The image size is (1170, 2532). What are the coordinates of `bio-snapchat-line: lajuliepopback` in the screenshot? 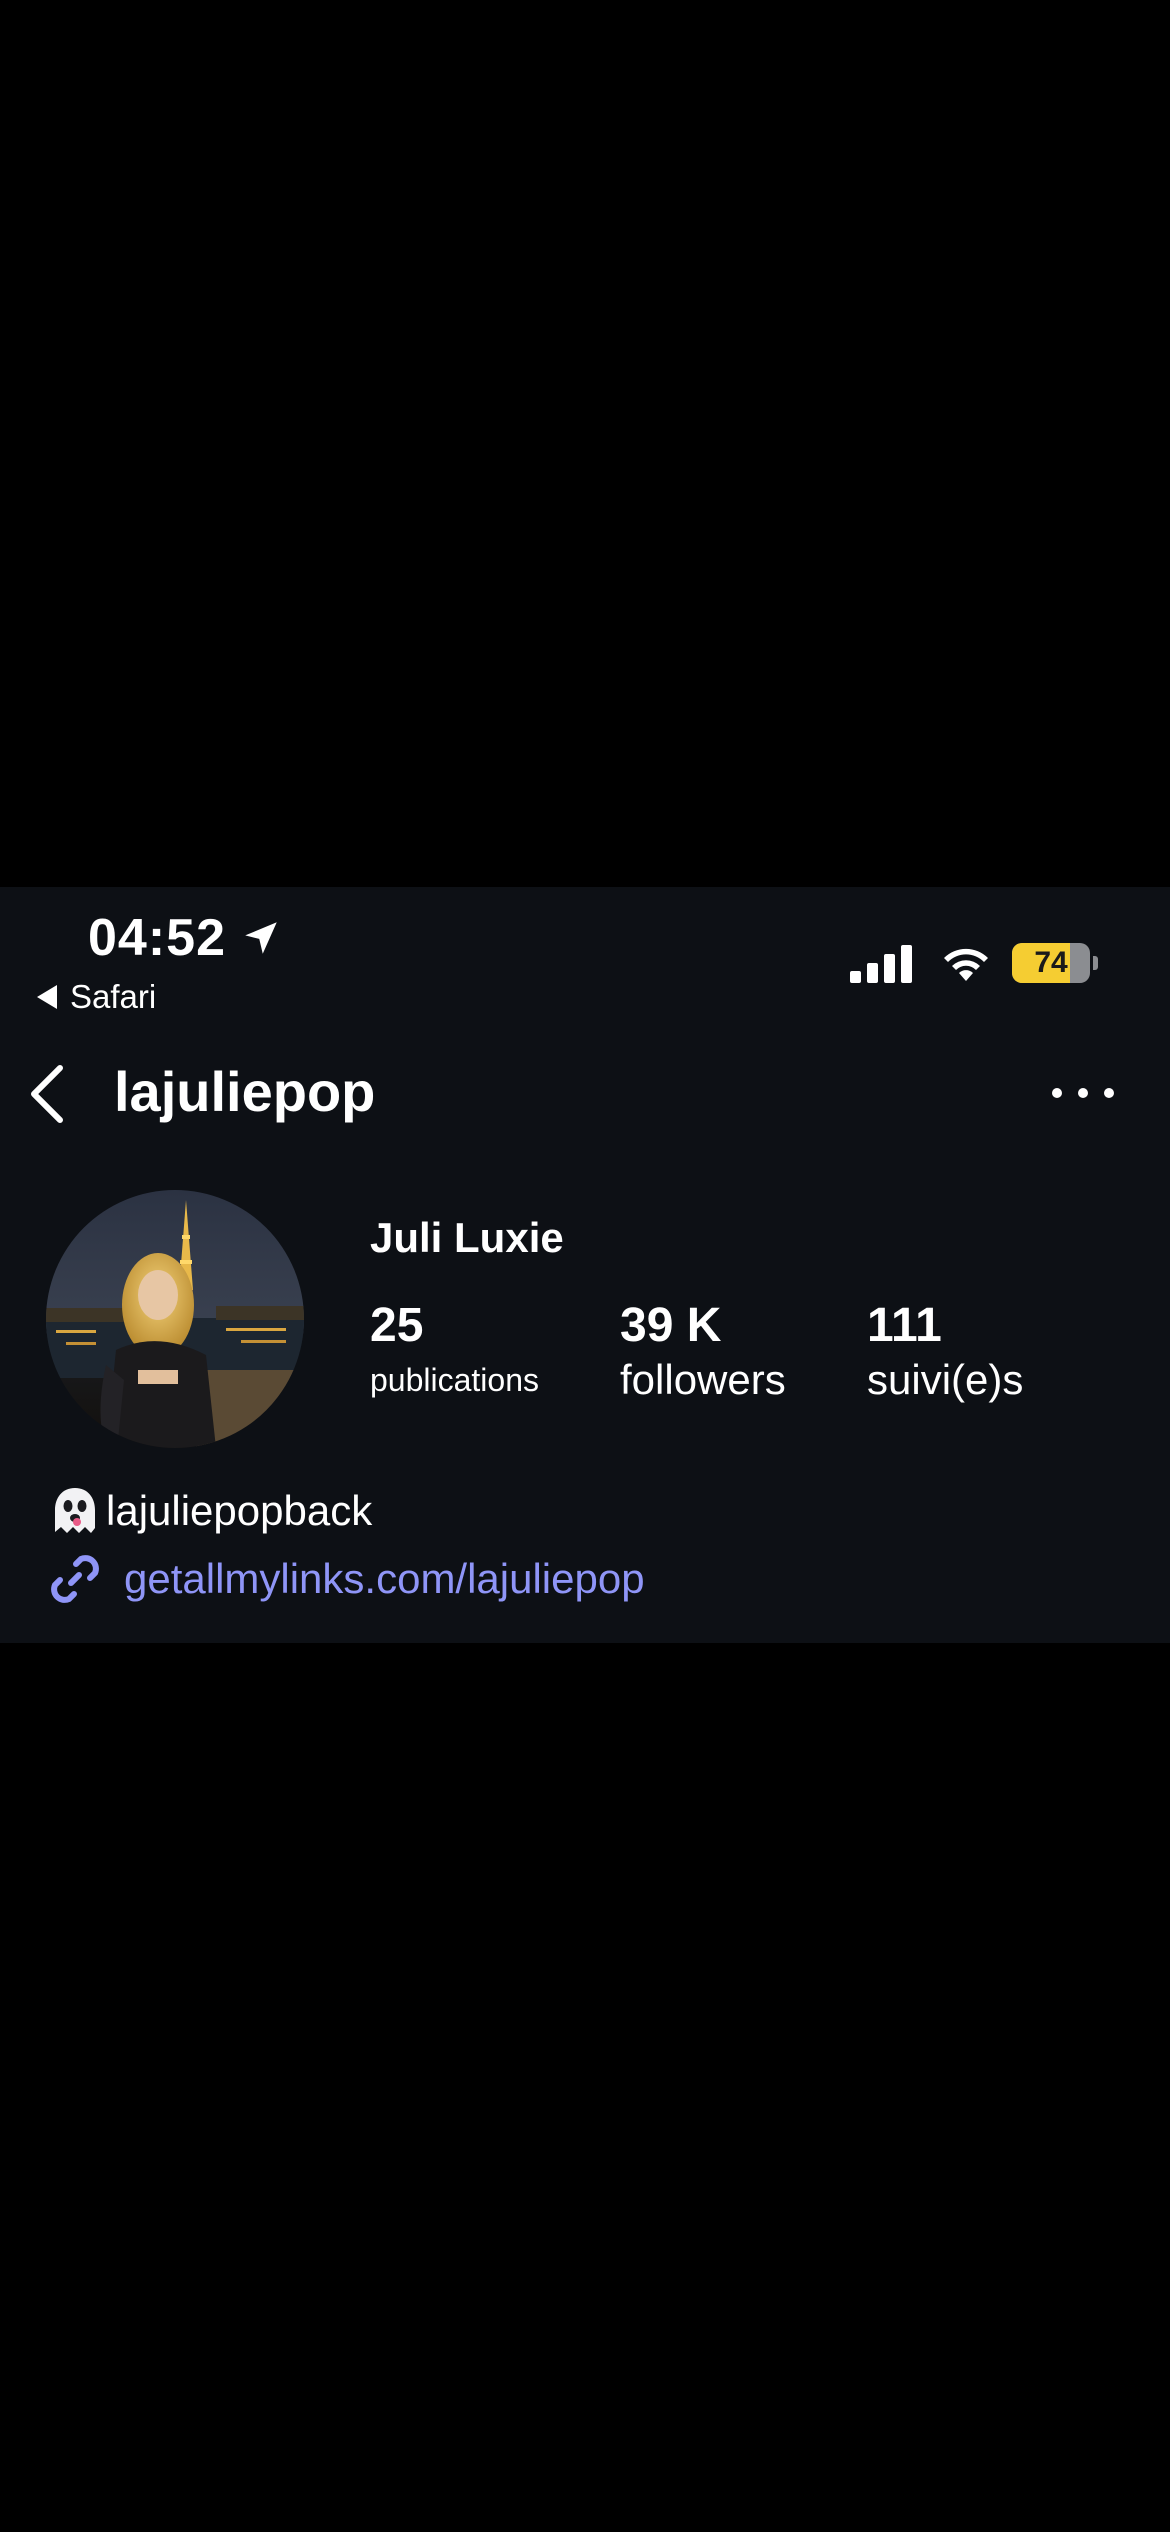 It's located at (210, 1511).